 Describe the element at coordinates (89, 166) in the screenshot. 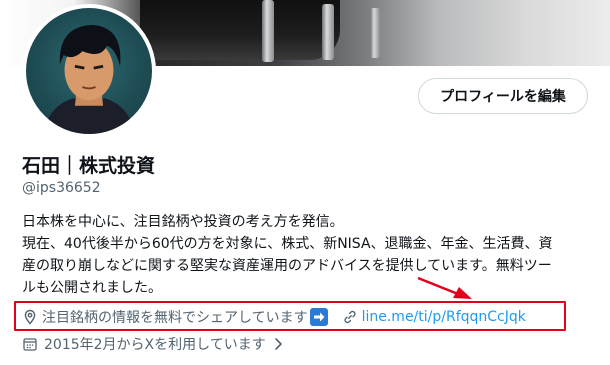

I see `display-name: 石田｜株式投資` at that location.